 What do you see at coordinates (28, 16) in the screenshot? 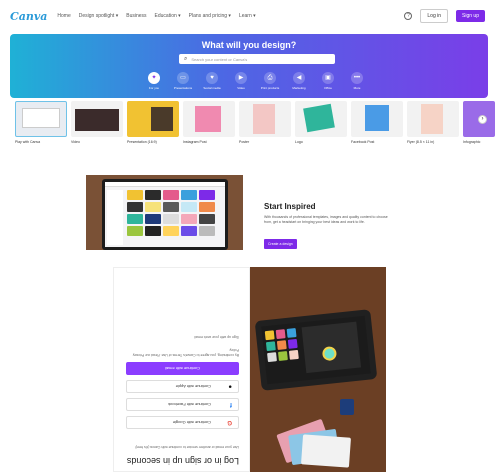
I see `canva-logo: Canva` at bounding box center [28, 16].